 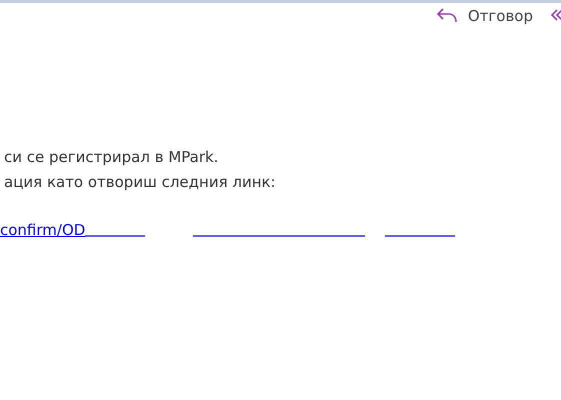 What do you see at coordinates (112, 157) in the screenshot?
I see `message-text: си се регистрирал в MPark.` at bounding box center [112, 157].